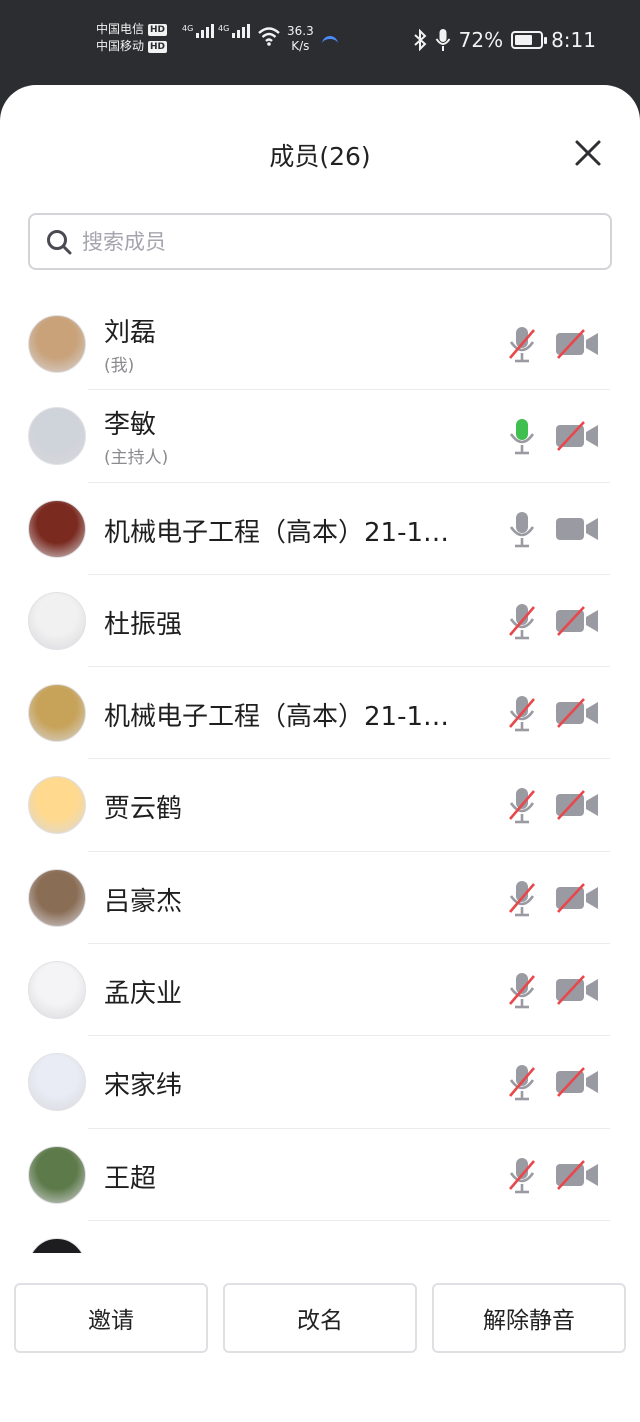 The height and width of the screenshot is (1422, 640). What do you see at coordinates (130, 425) in the screenshot?
I see `member-name: 李敏` at bounding box center [130, 425].